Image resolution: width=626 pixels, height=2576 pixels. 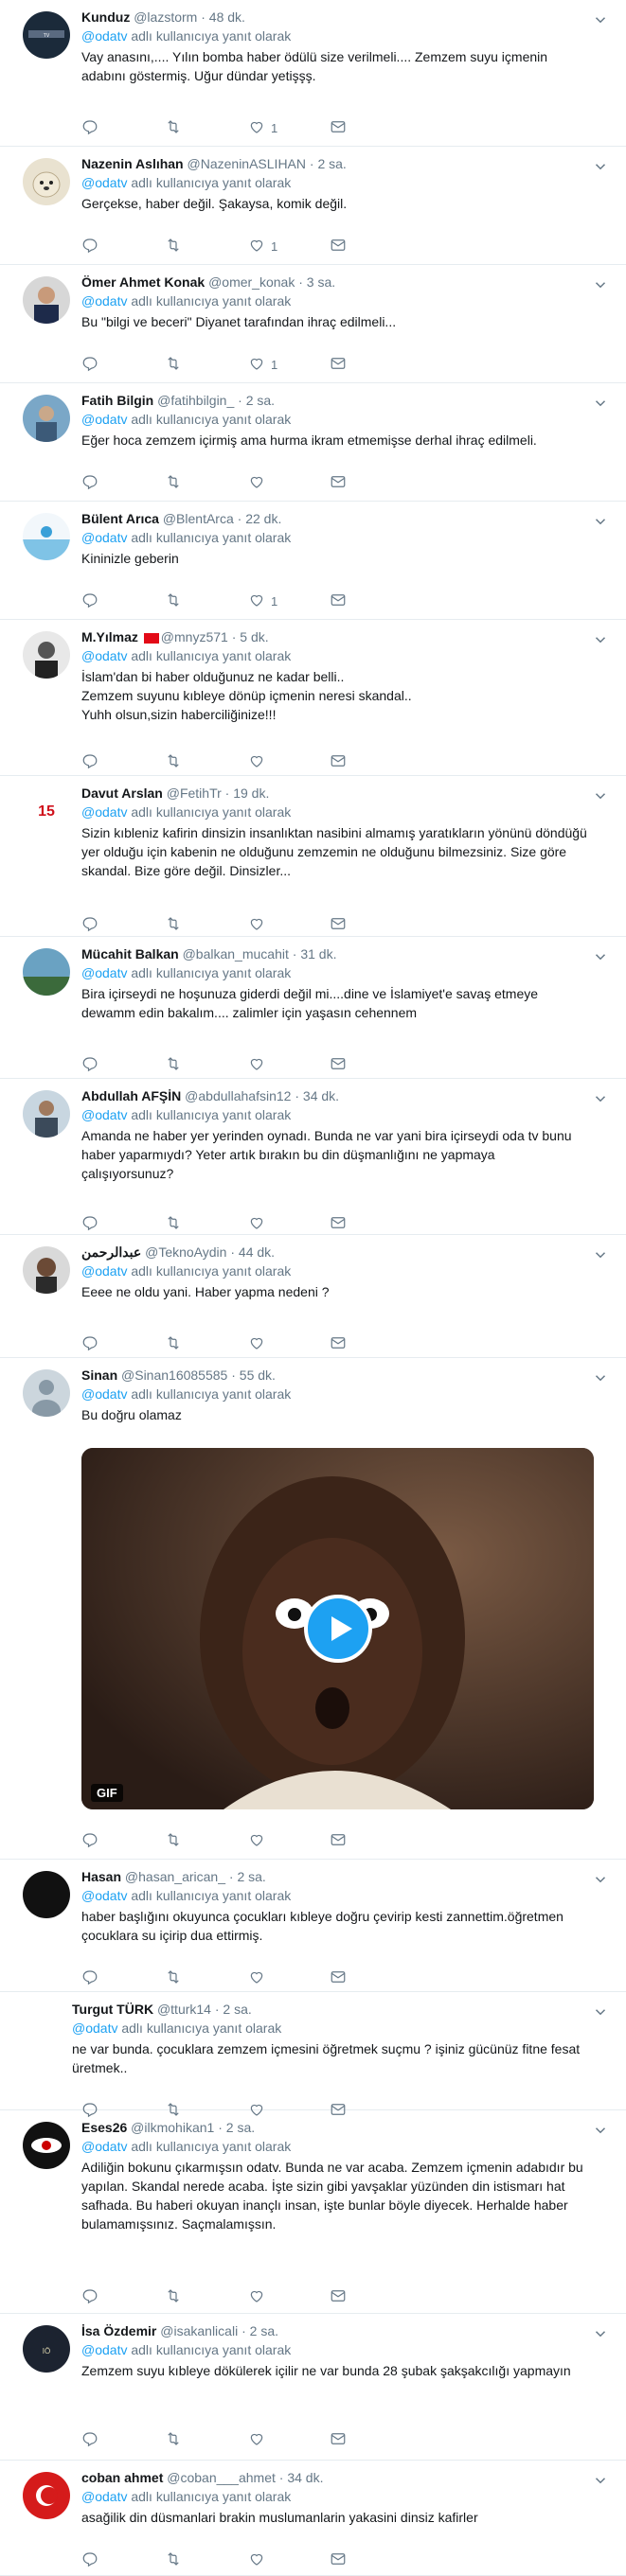 I want to click on avatar: TV, so click(x=46, y=35).